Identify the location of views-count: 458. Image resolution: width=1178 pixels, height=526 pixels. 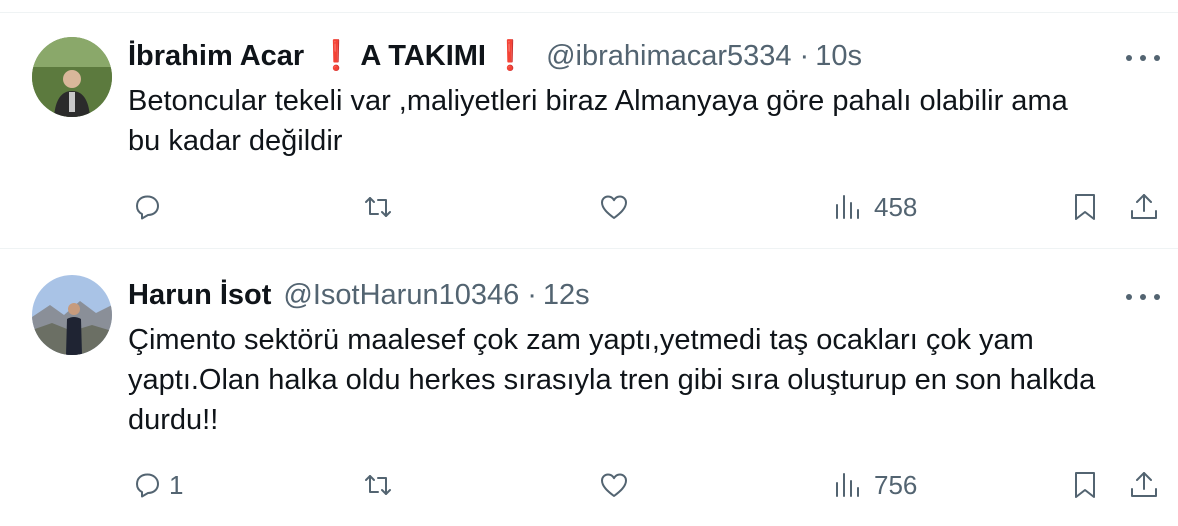
(896, 206).